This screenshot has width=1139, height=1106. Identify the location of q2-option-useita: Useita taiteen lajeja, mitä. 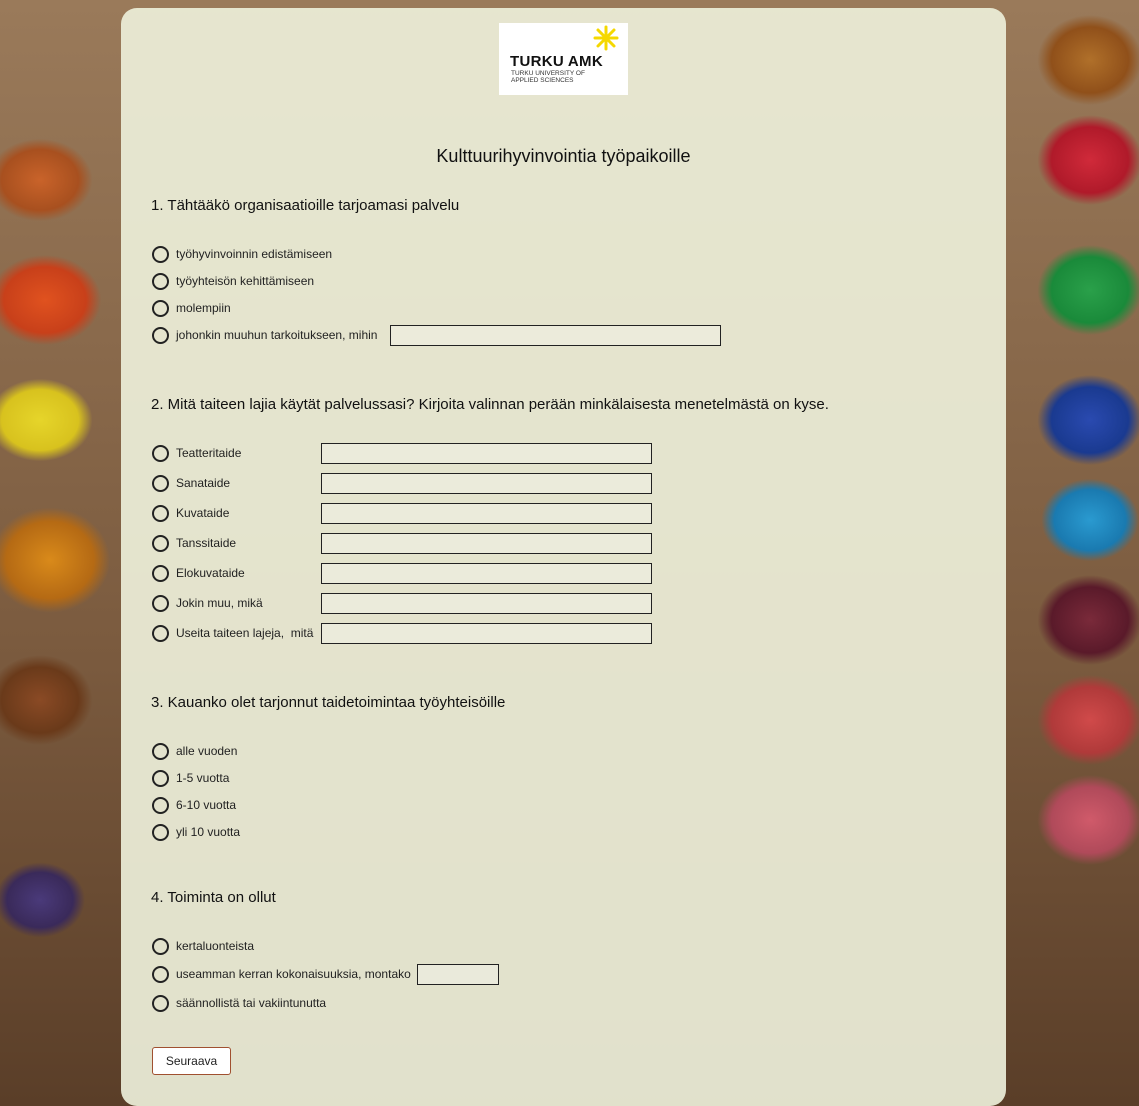
(232, 633).